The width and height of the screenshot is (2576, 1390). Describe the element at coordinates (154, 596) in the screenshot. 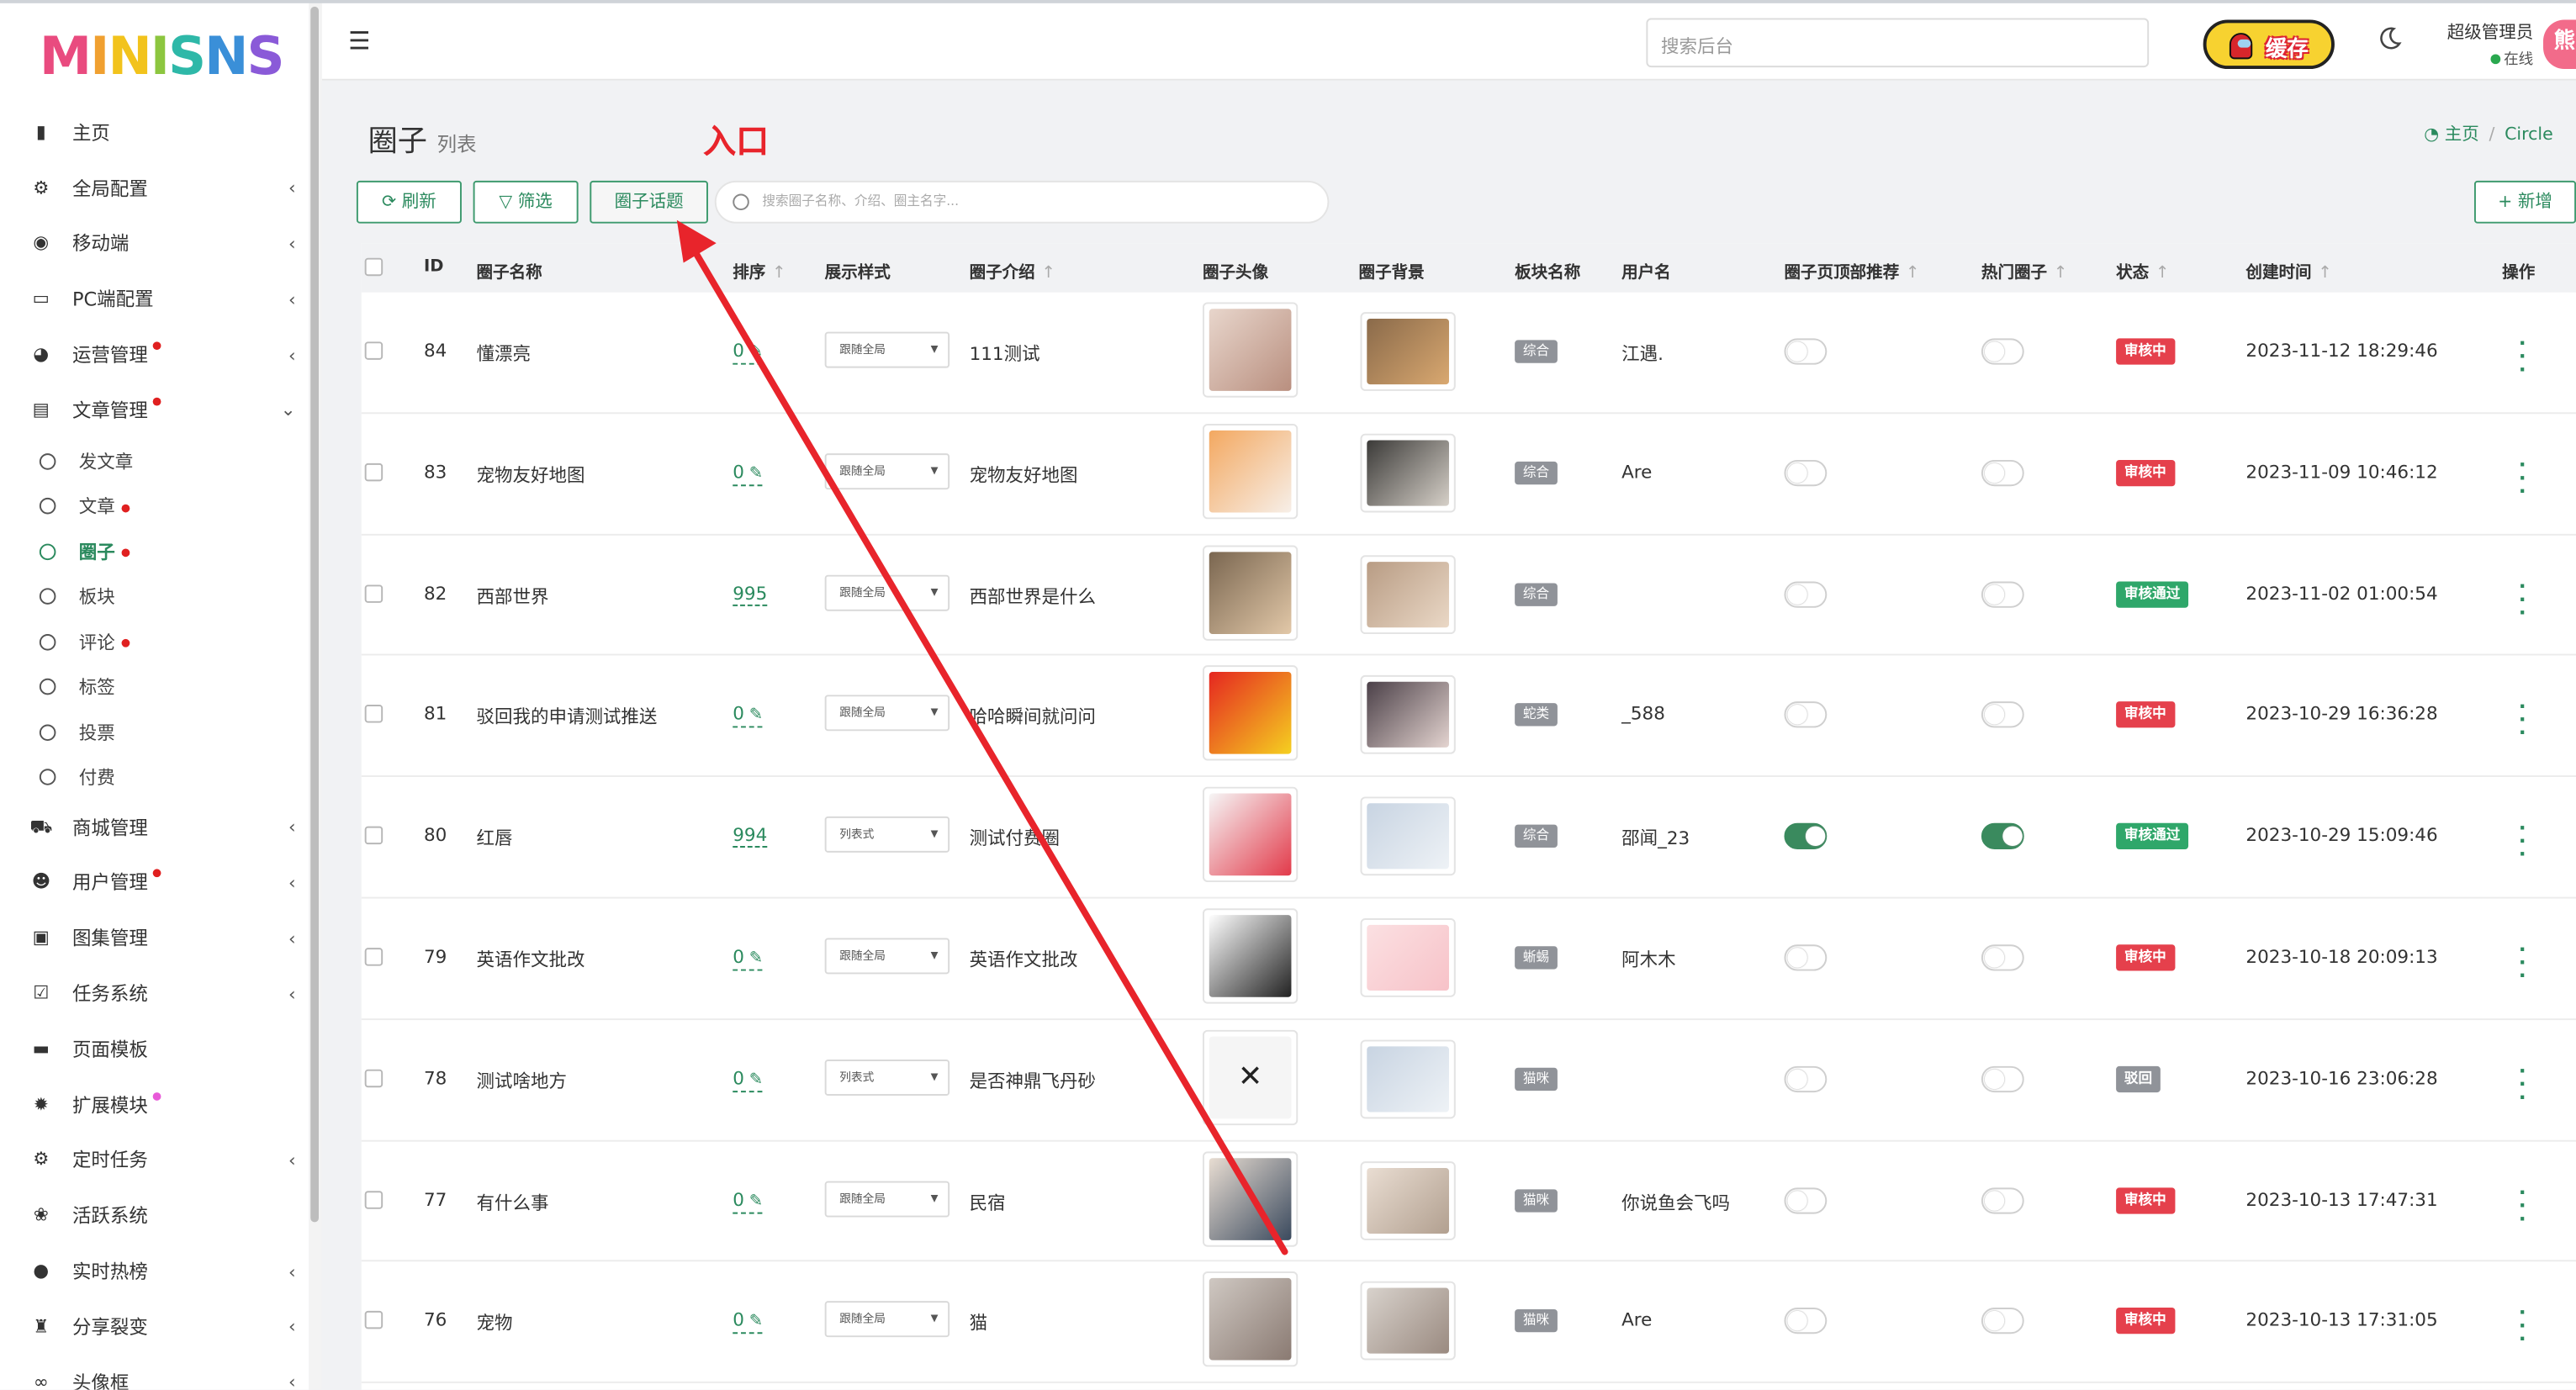

I see `sidebar-subitem: 板块` at that location.